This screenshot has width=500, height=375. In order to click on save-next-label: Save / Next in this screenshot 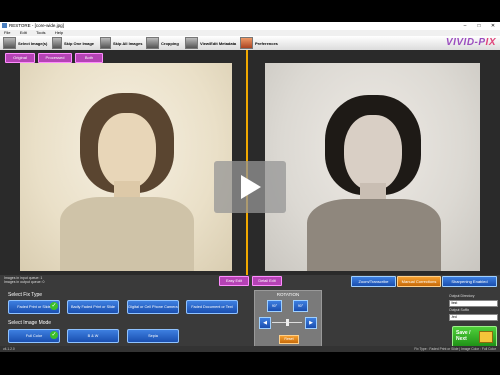, I will do `click(463, 336)`.